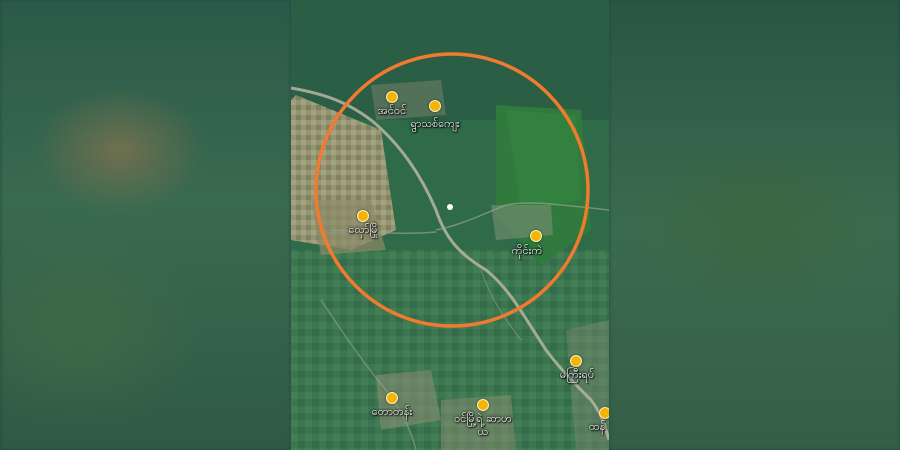 This screenshot has height=450, width=900. I want to click on center-point, so click(450, 207).